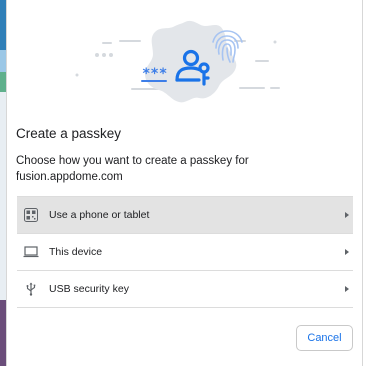 This screenshot has width=366, height=366. Describe the element at coordinates (76, 252) in the screenshot. I see `option-label: This device` at that location.